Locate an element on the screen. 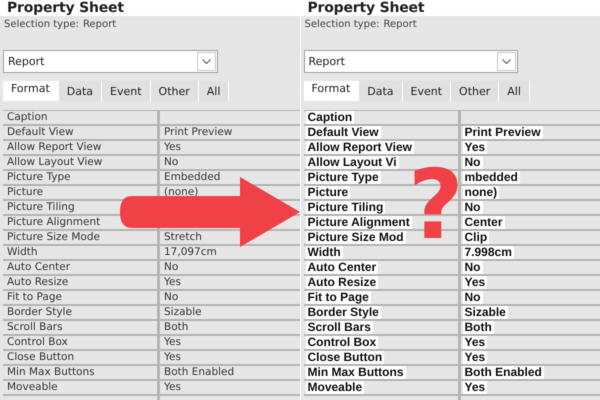 The height and width of the screenshot is (400, 600). property-name: Picture Size Mod is located at coordinates (356, 237).